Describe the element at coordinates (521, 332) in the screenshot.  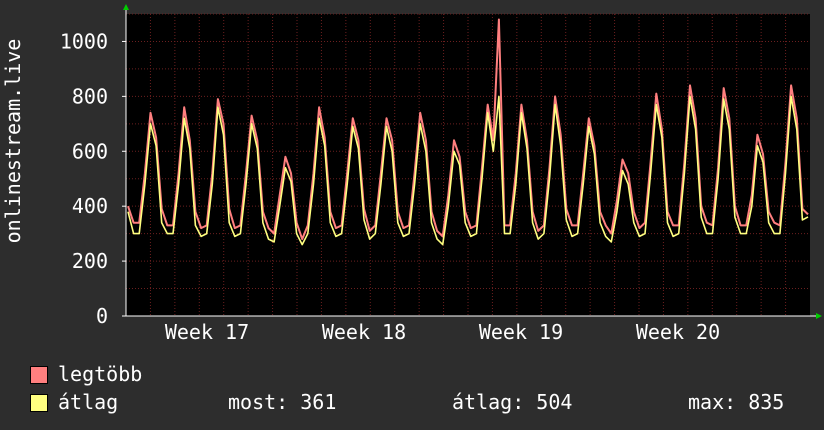
I see `x-tick-label: Week 19` at that location.